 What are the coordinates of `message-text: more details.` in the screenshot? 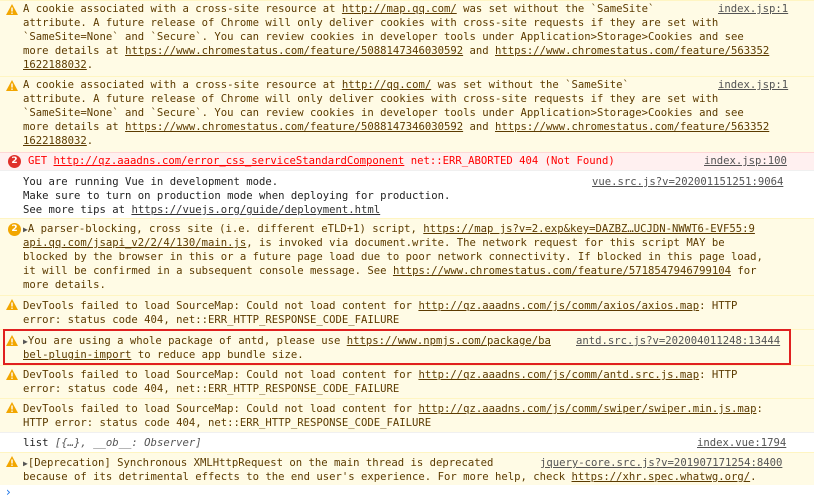 It's located at (64, 285).